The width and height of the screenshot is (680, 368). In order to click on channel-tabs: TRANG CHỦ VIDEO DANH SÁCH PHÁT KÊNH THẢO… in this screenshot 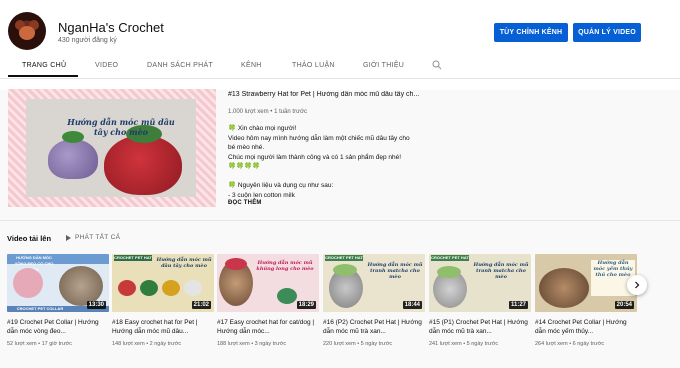, I will do `click(340, 67)`.